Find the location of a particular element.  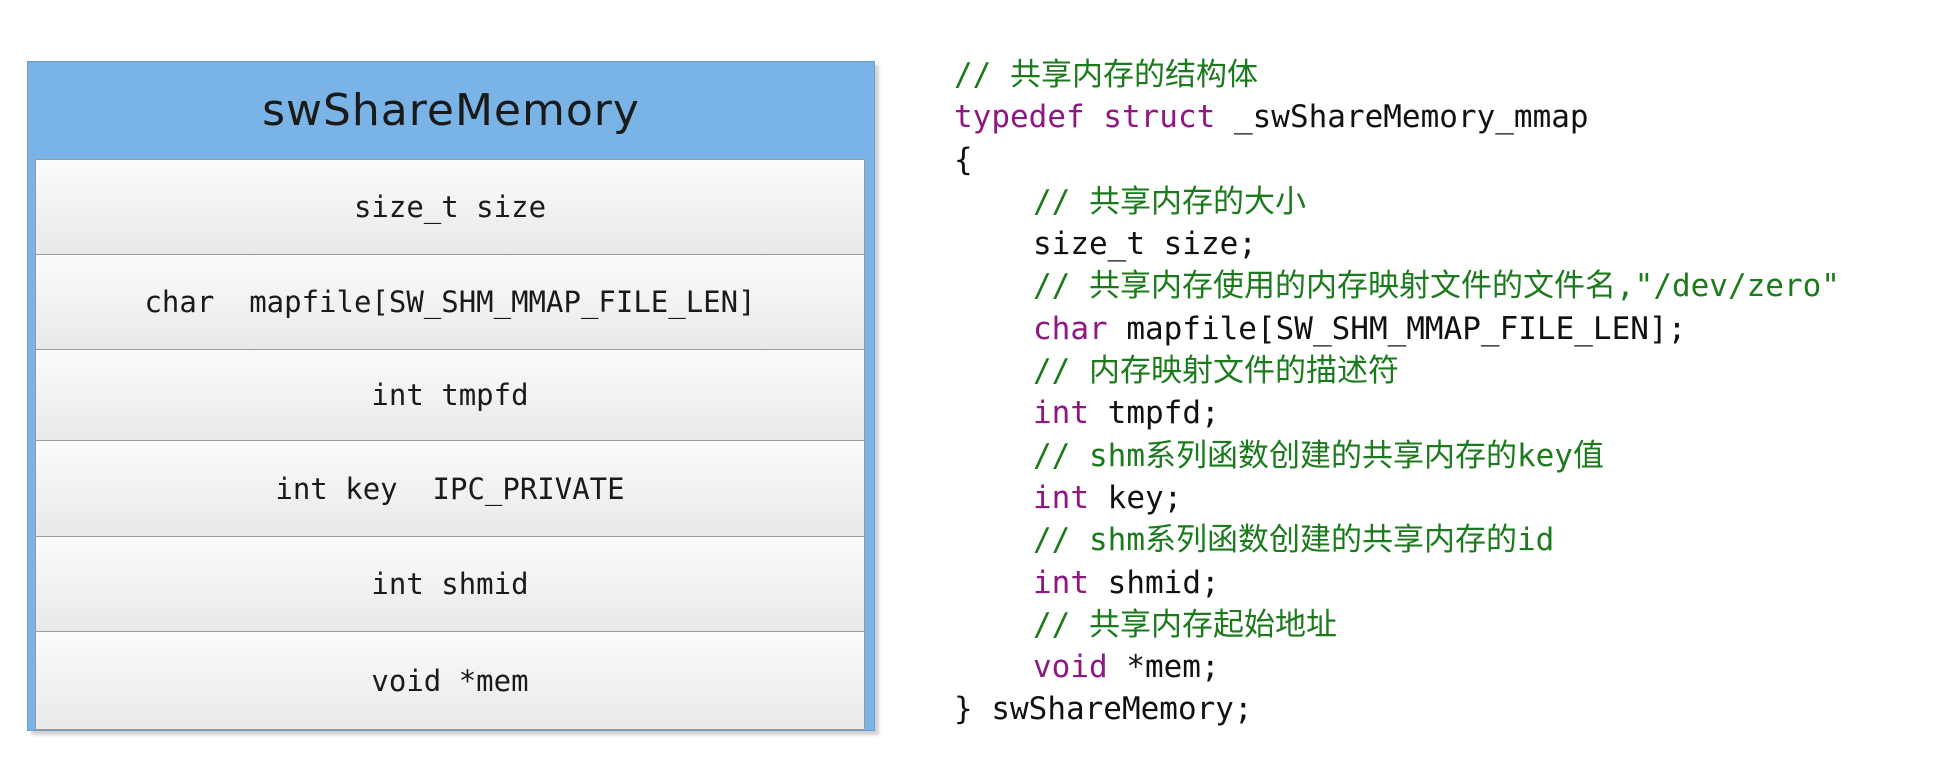

code-comment: // 共享内存起始地址 is located at coordinates (1185, 624).